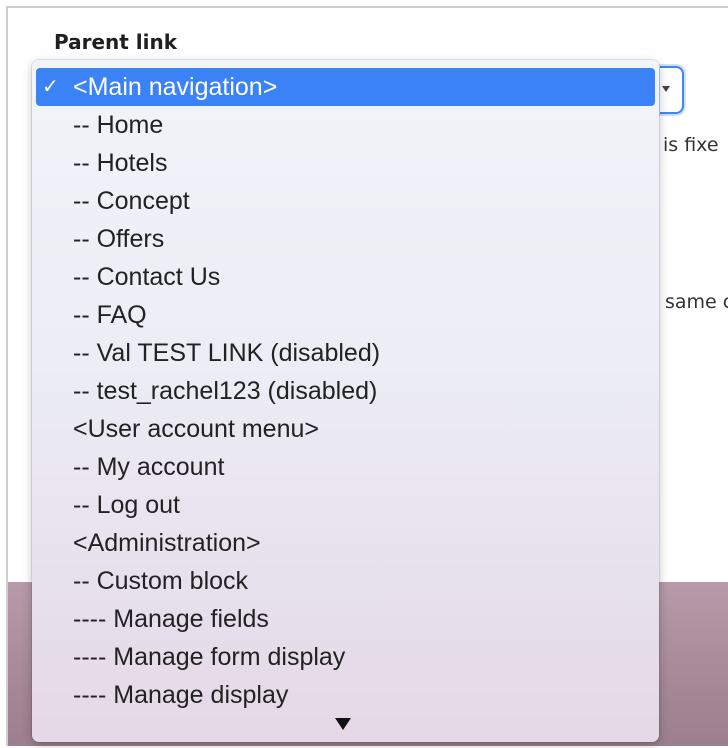  Describe the element at coordinates (345, 87) in the screenshot. I see `option-main-navigation: ✓ <Main navigation>` at that location.